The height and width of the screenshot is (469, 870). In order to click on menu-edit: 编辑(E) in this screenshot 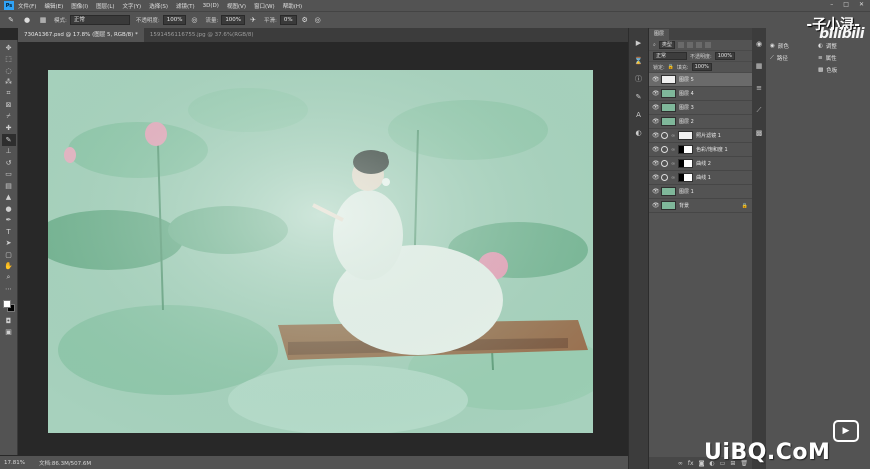, I will do `click(53, 6)`.